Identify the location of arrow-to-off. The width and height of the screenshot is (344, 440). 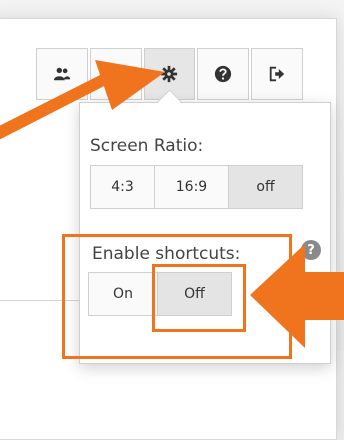
(297, 296).